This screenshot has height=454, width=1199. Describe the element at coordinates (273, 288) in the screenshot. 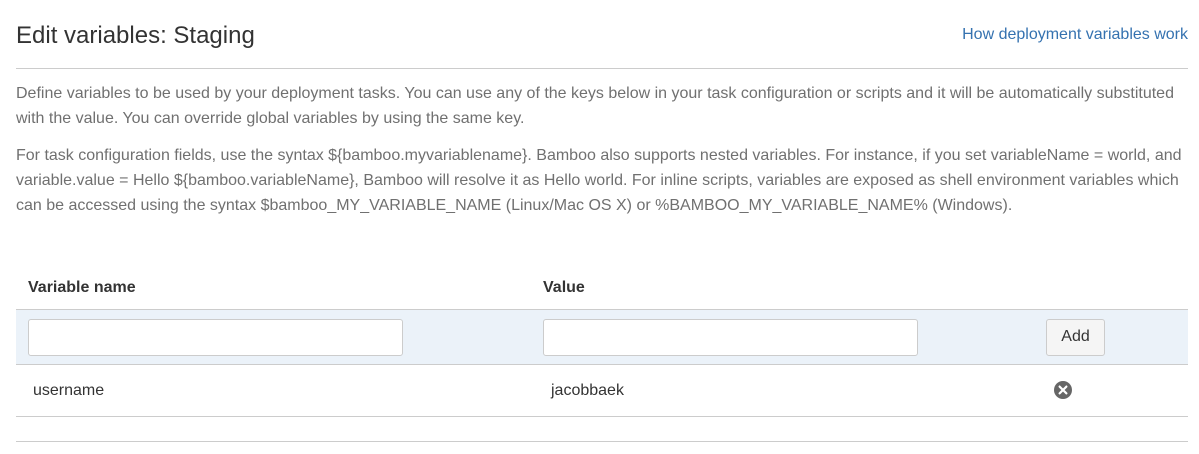

I see `column-header-variable-name: Variable name` at that location.